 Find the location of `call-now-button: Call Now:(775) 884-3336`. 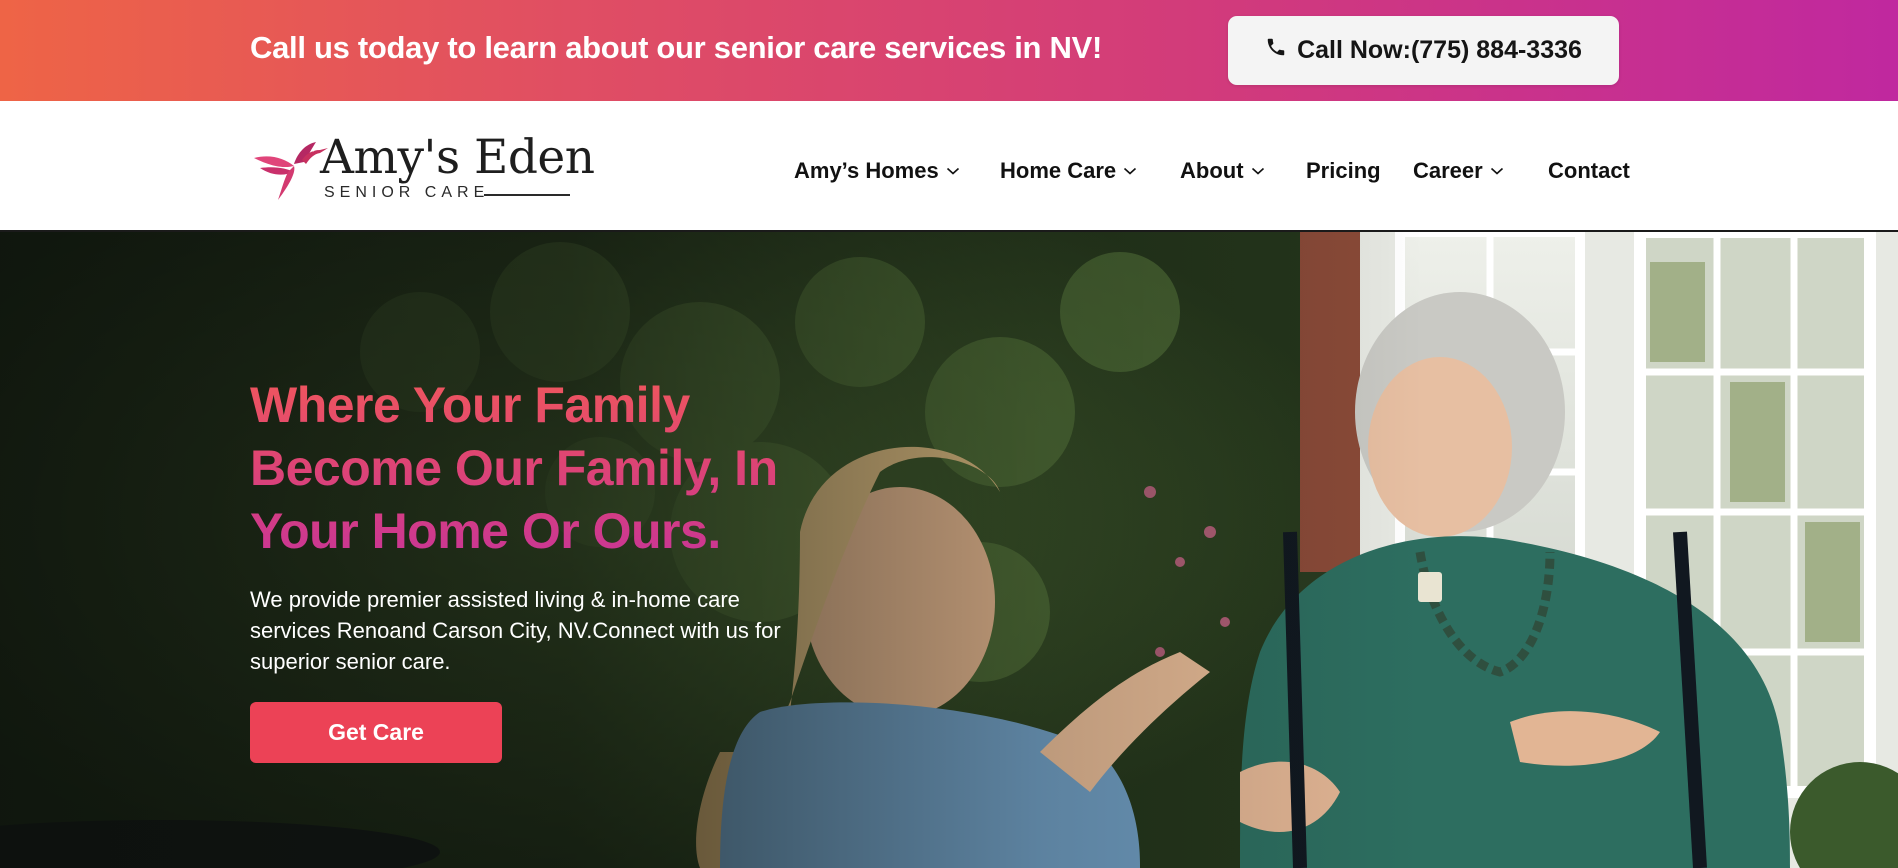

call-now-button: Call Now:(775) 884-3336 is located at coordinates (1423, 50).